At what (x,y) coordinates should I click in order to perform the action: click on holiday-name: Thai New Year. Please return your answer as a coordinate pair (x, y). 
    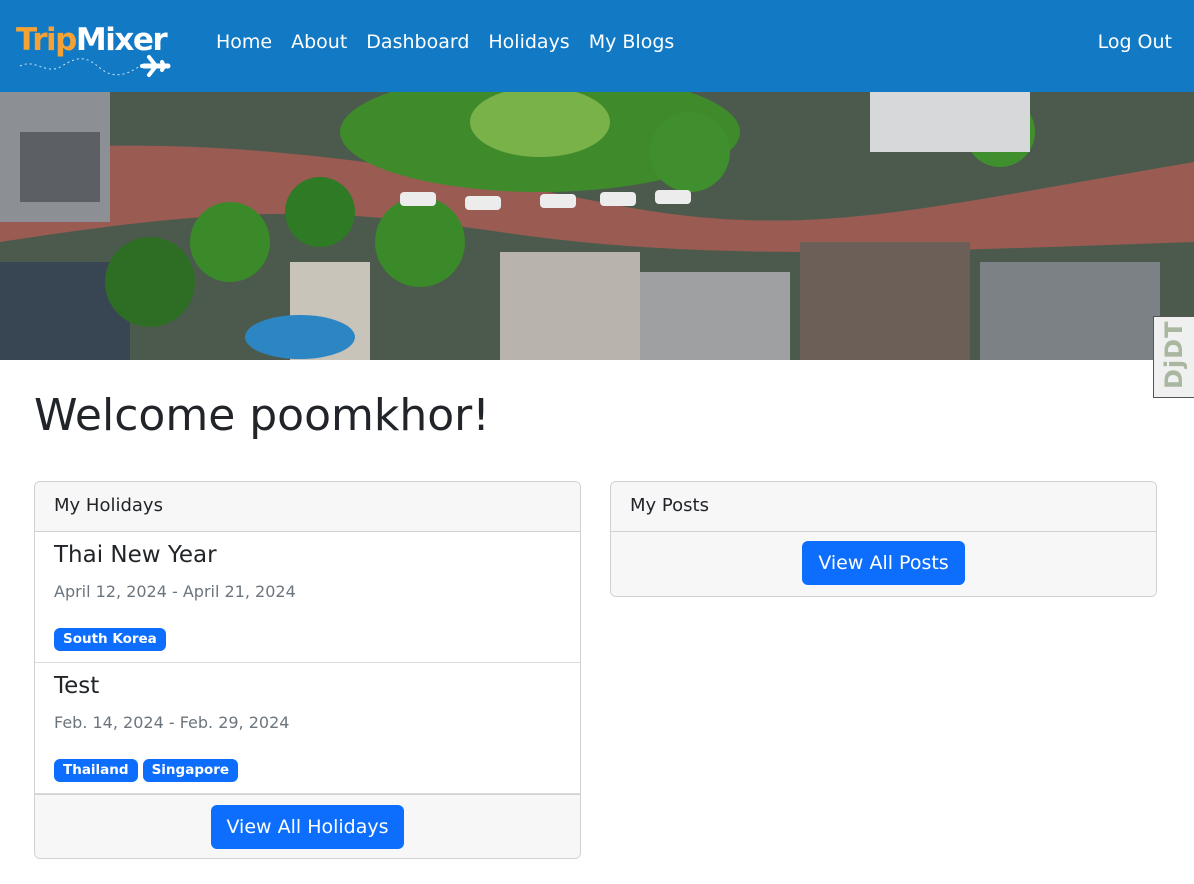
    Looking at the image, I should click on (135, 555).